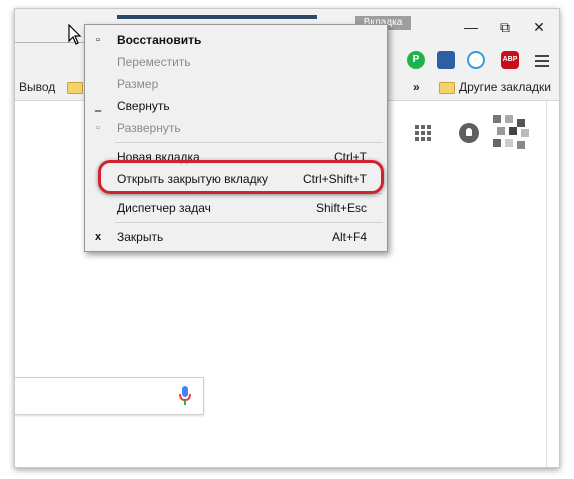 The width and height of the screenshot is (574, 479). I want to click on close-window-button: ✕, so click(539, 27).